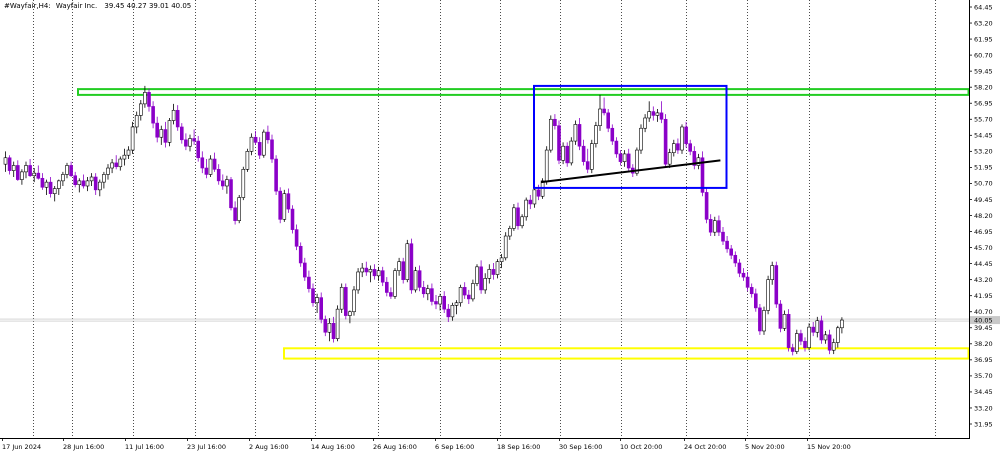  Describe the element at coordinates (76, 6) in the screenshot. I see `instrument-name: Wayfair Inc.` at that location.